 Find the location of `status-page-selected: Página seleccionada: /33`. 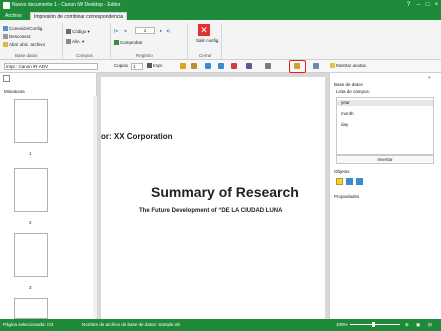

status-page-selected: Página seleccionada: /33 is located at coordinates (28, 324).